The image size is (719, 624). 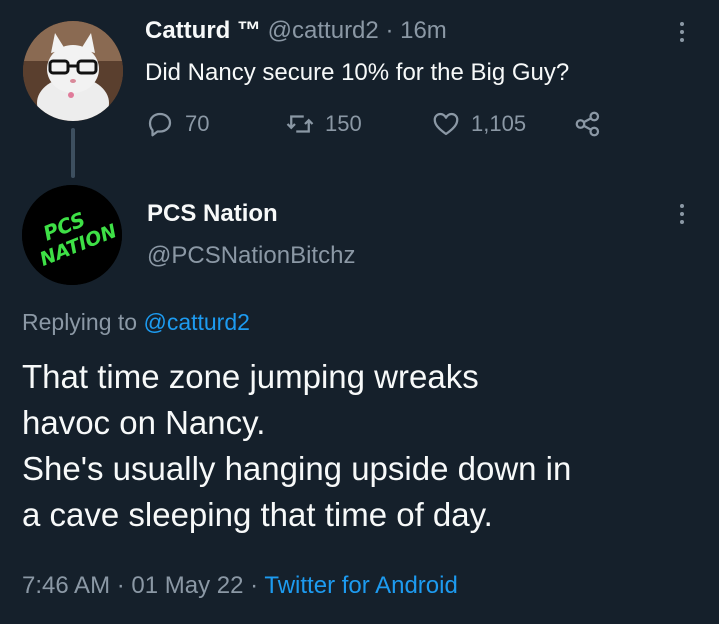 I want to click on replying-to-line: Replying to @catturd2, so click(x=136, y=322).